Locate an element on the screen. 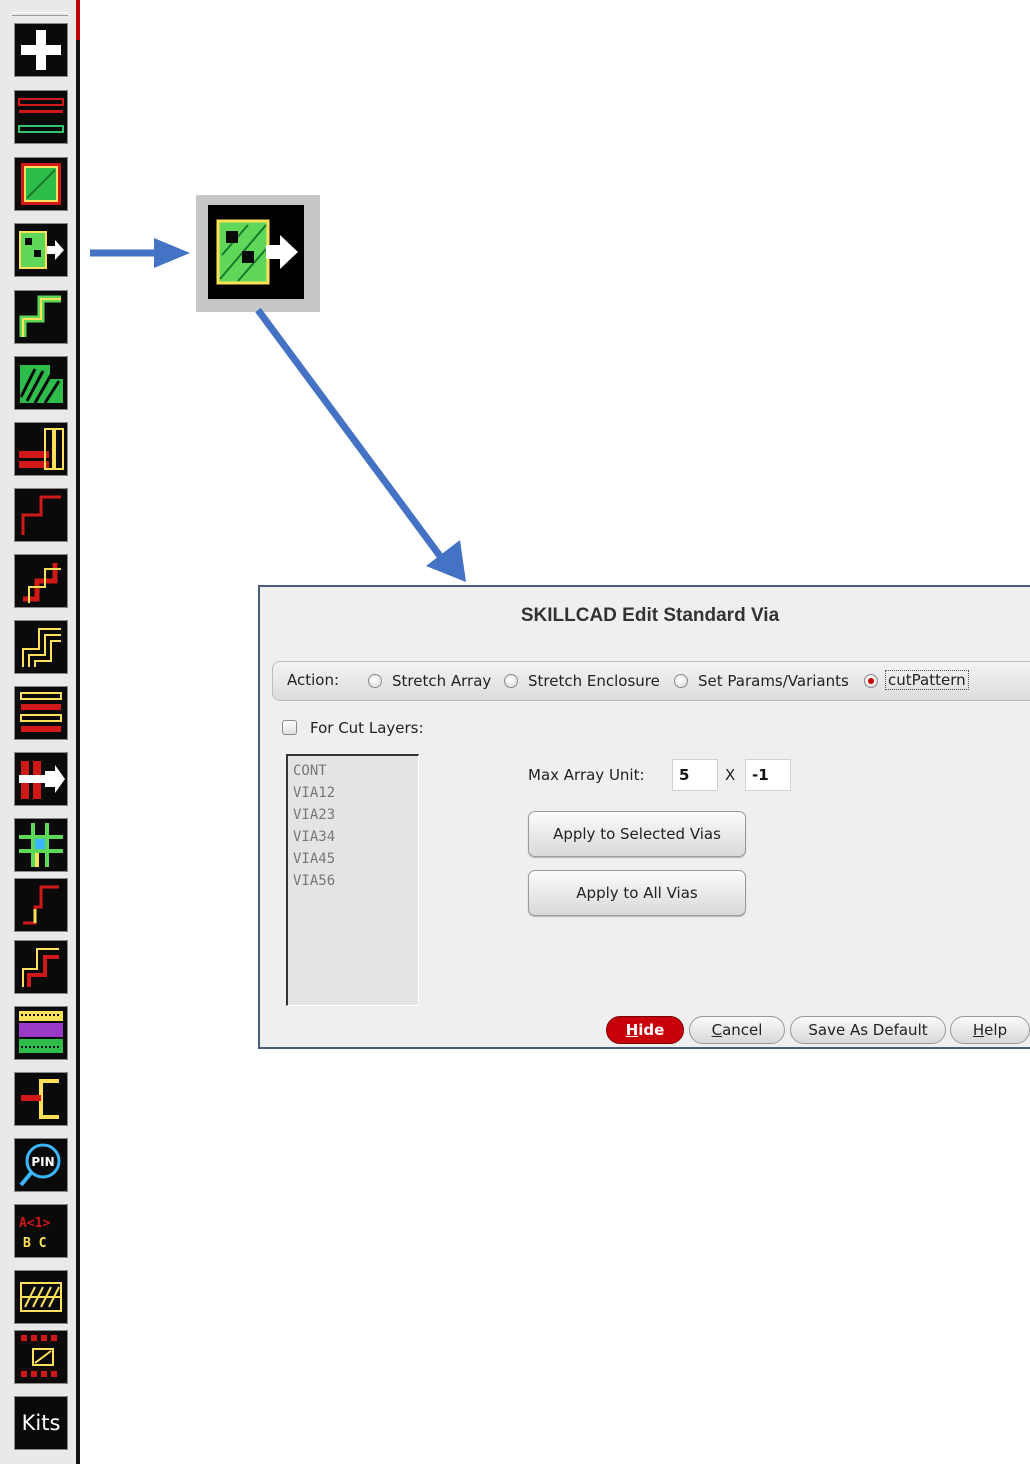  arrow-down-right-icon is located at coordinates (360, 444).